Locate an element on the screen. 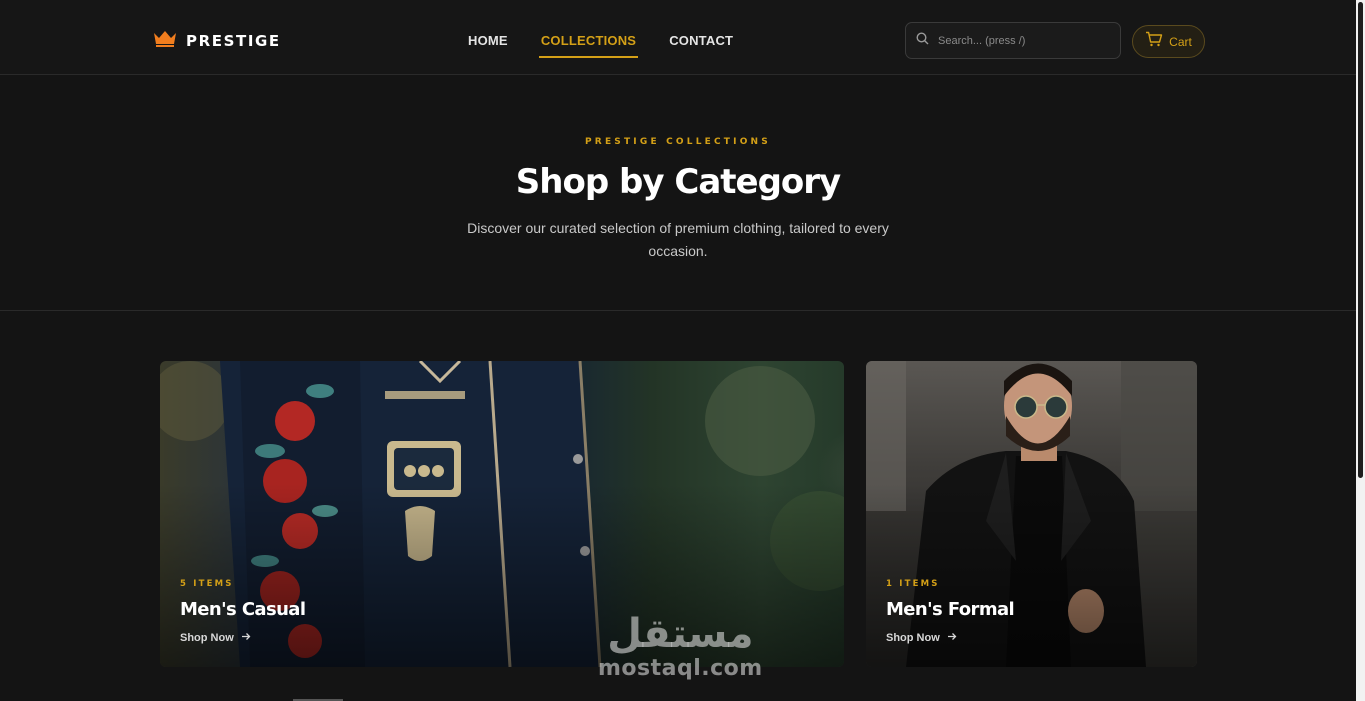 The width and height of the screenshot is (1365, 701). nav-collections: COLLECTIONS is located at coordinates (588, 45).